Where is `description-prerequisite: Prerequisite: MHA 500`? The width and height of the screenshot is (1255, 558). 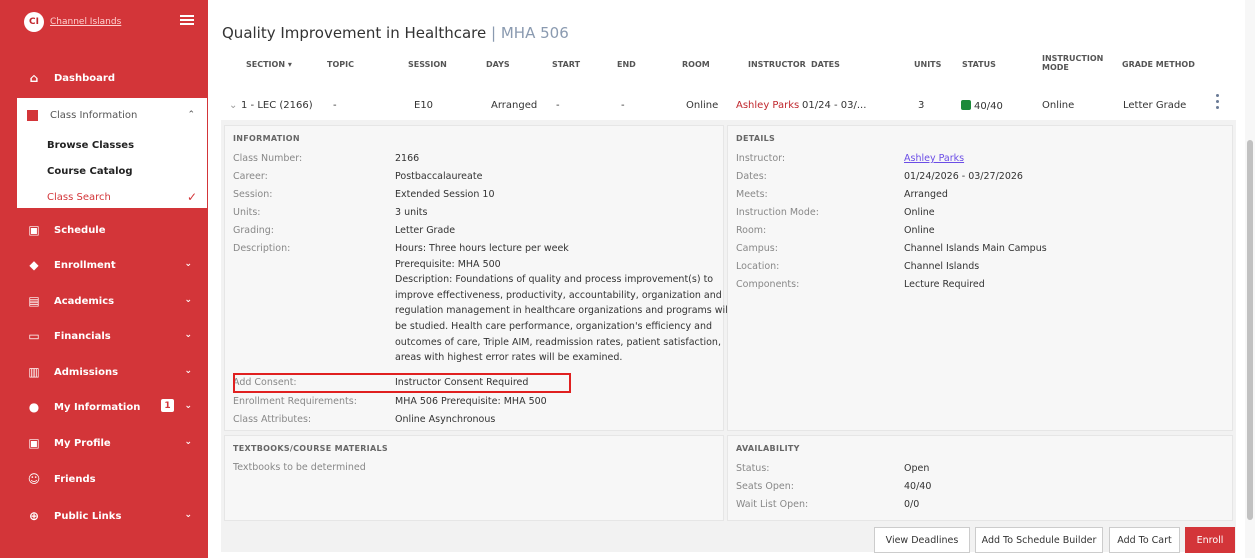
description-prerequisite: Prerequisite: MHA 500 is located at coordinates (448, 264).